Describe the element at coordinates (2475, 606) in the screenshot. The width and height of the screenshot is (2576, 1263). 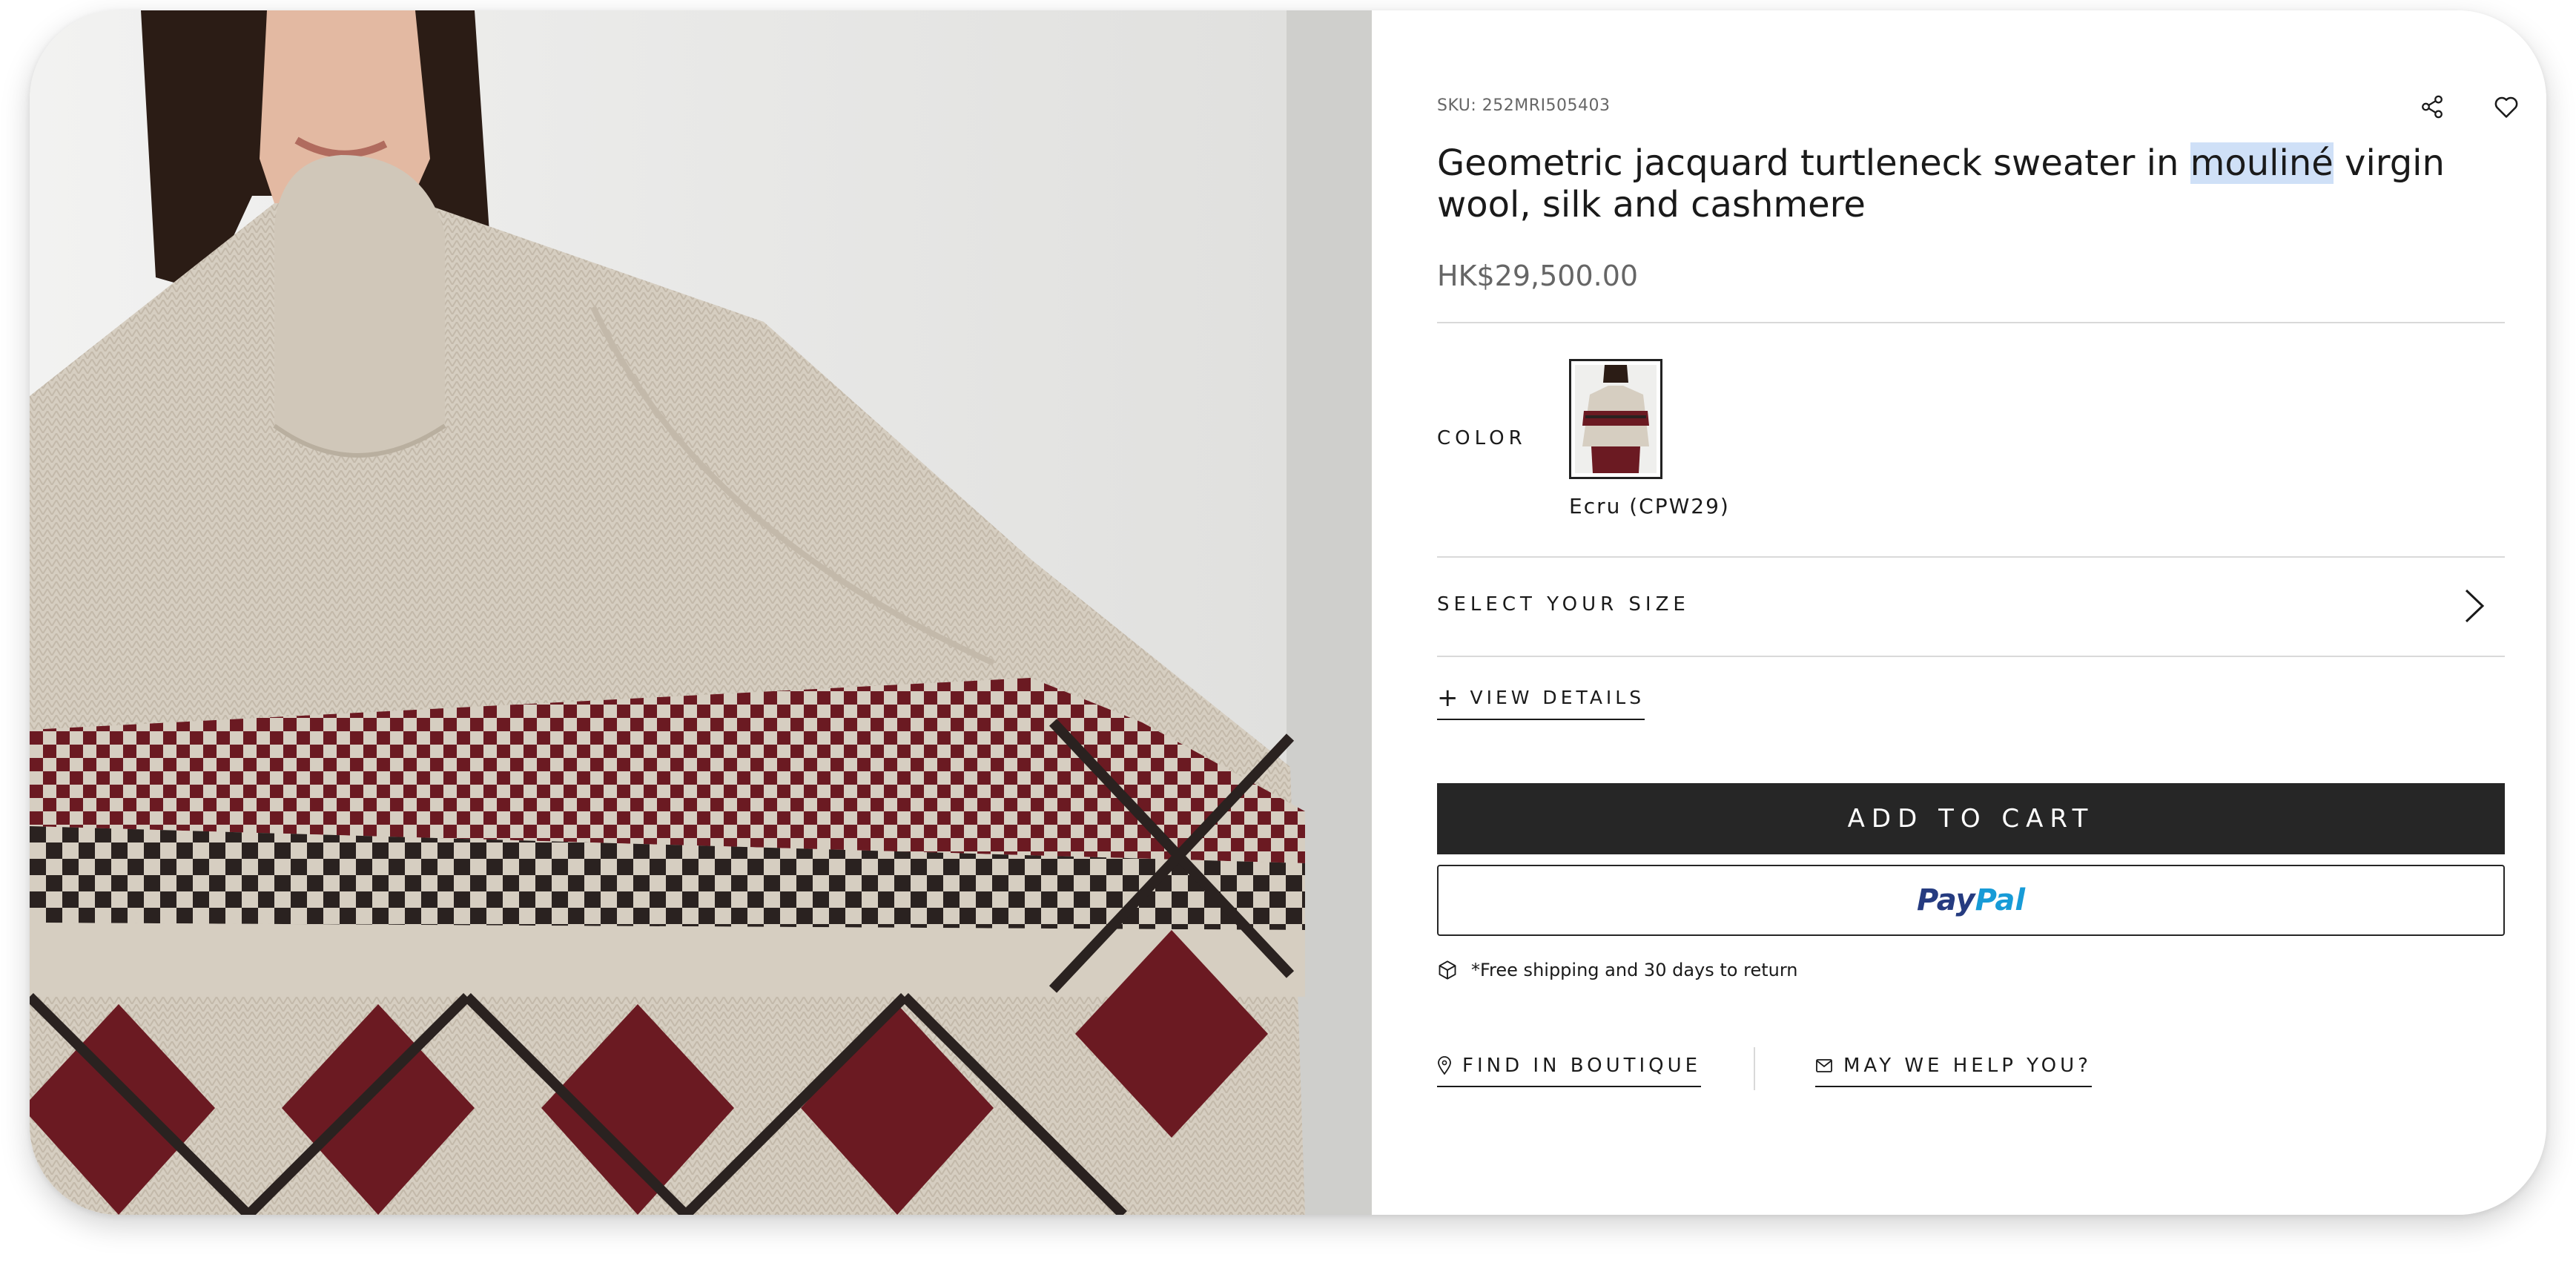
I see `chevron-right-icon` at that location.